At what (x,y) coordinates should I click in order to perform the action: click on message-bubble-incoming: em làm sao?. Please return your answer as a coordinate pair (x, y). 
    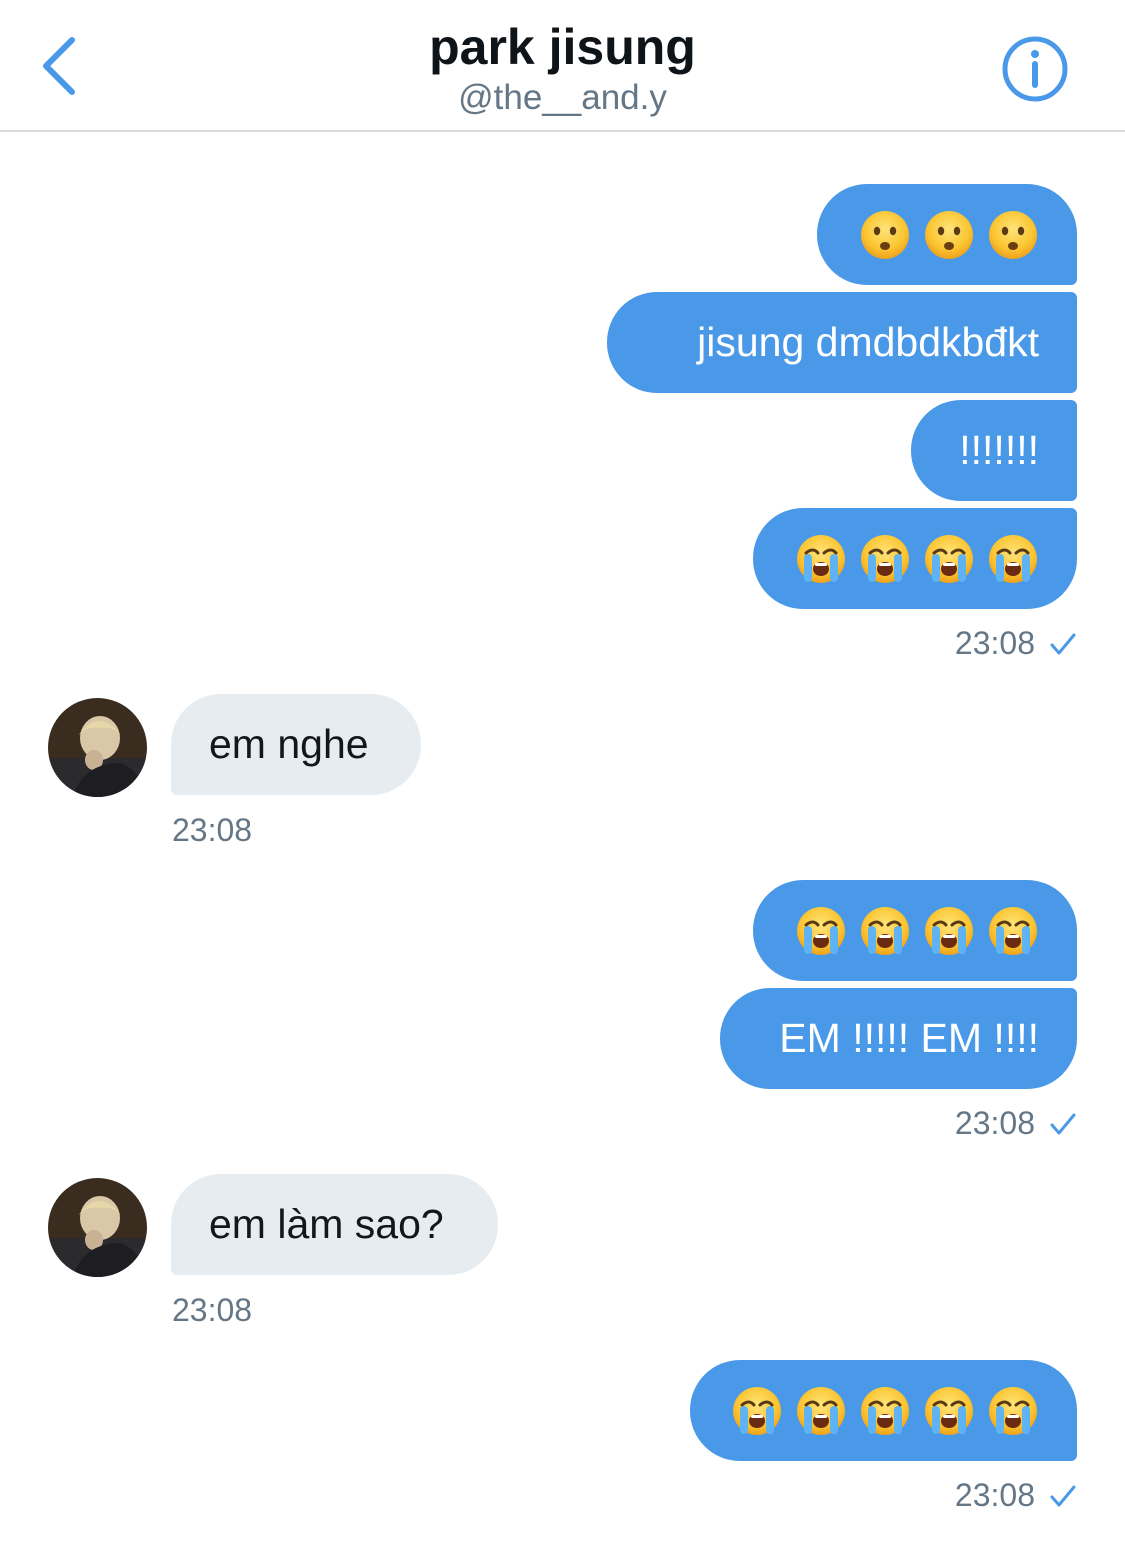
    Looking at the image, I should click on (334, 1224).